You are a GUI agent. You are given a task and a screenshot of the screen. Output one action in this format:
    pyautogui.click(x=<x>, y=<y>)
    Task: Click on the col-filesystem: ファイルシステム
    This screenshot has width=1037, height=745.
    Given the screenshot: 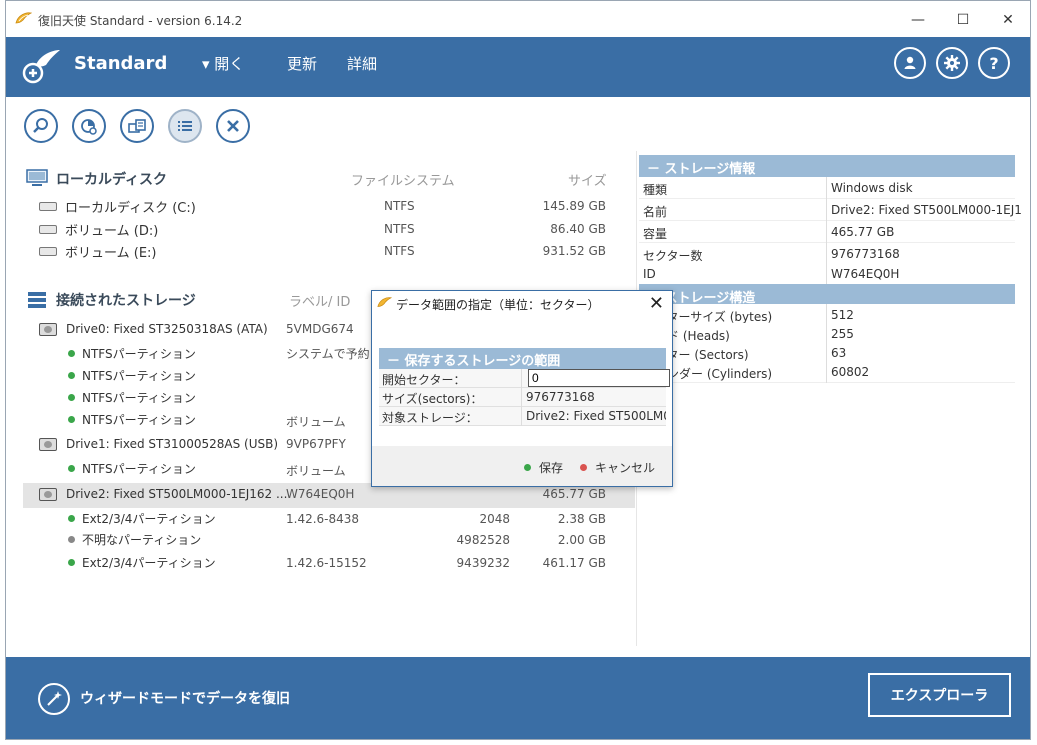 What is the action you would take?
    pyautogui.click(x=403, y=181)
    